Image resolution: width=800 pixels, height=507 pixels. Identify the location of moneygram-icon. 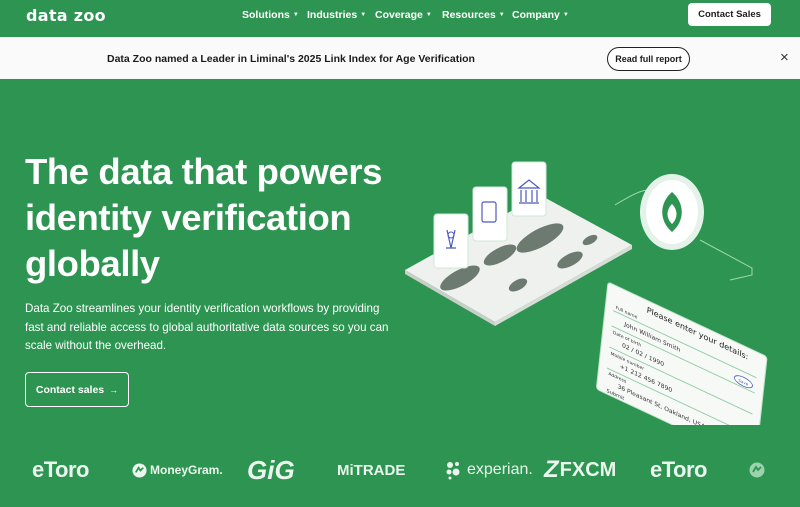
(139, 470).